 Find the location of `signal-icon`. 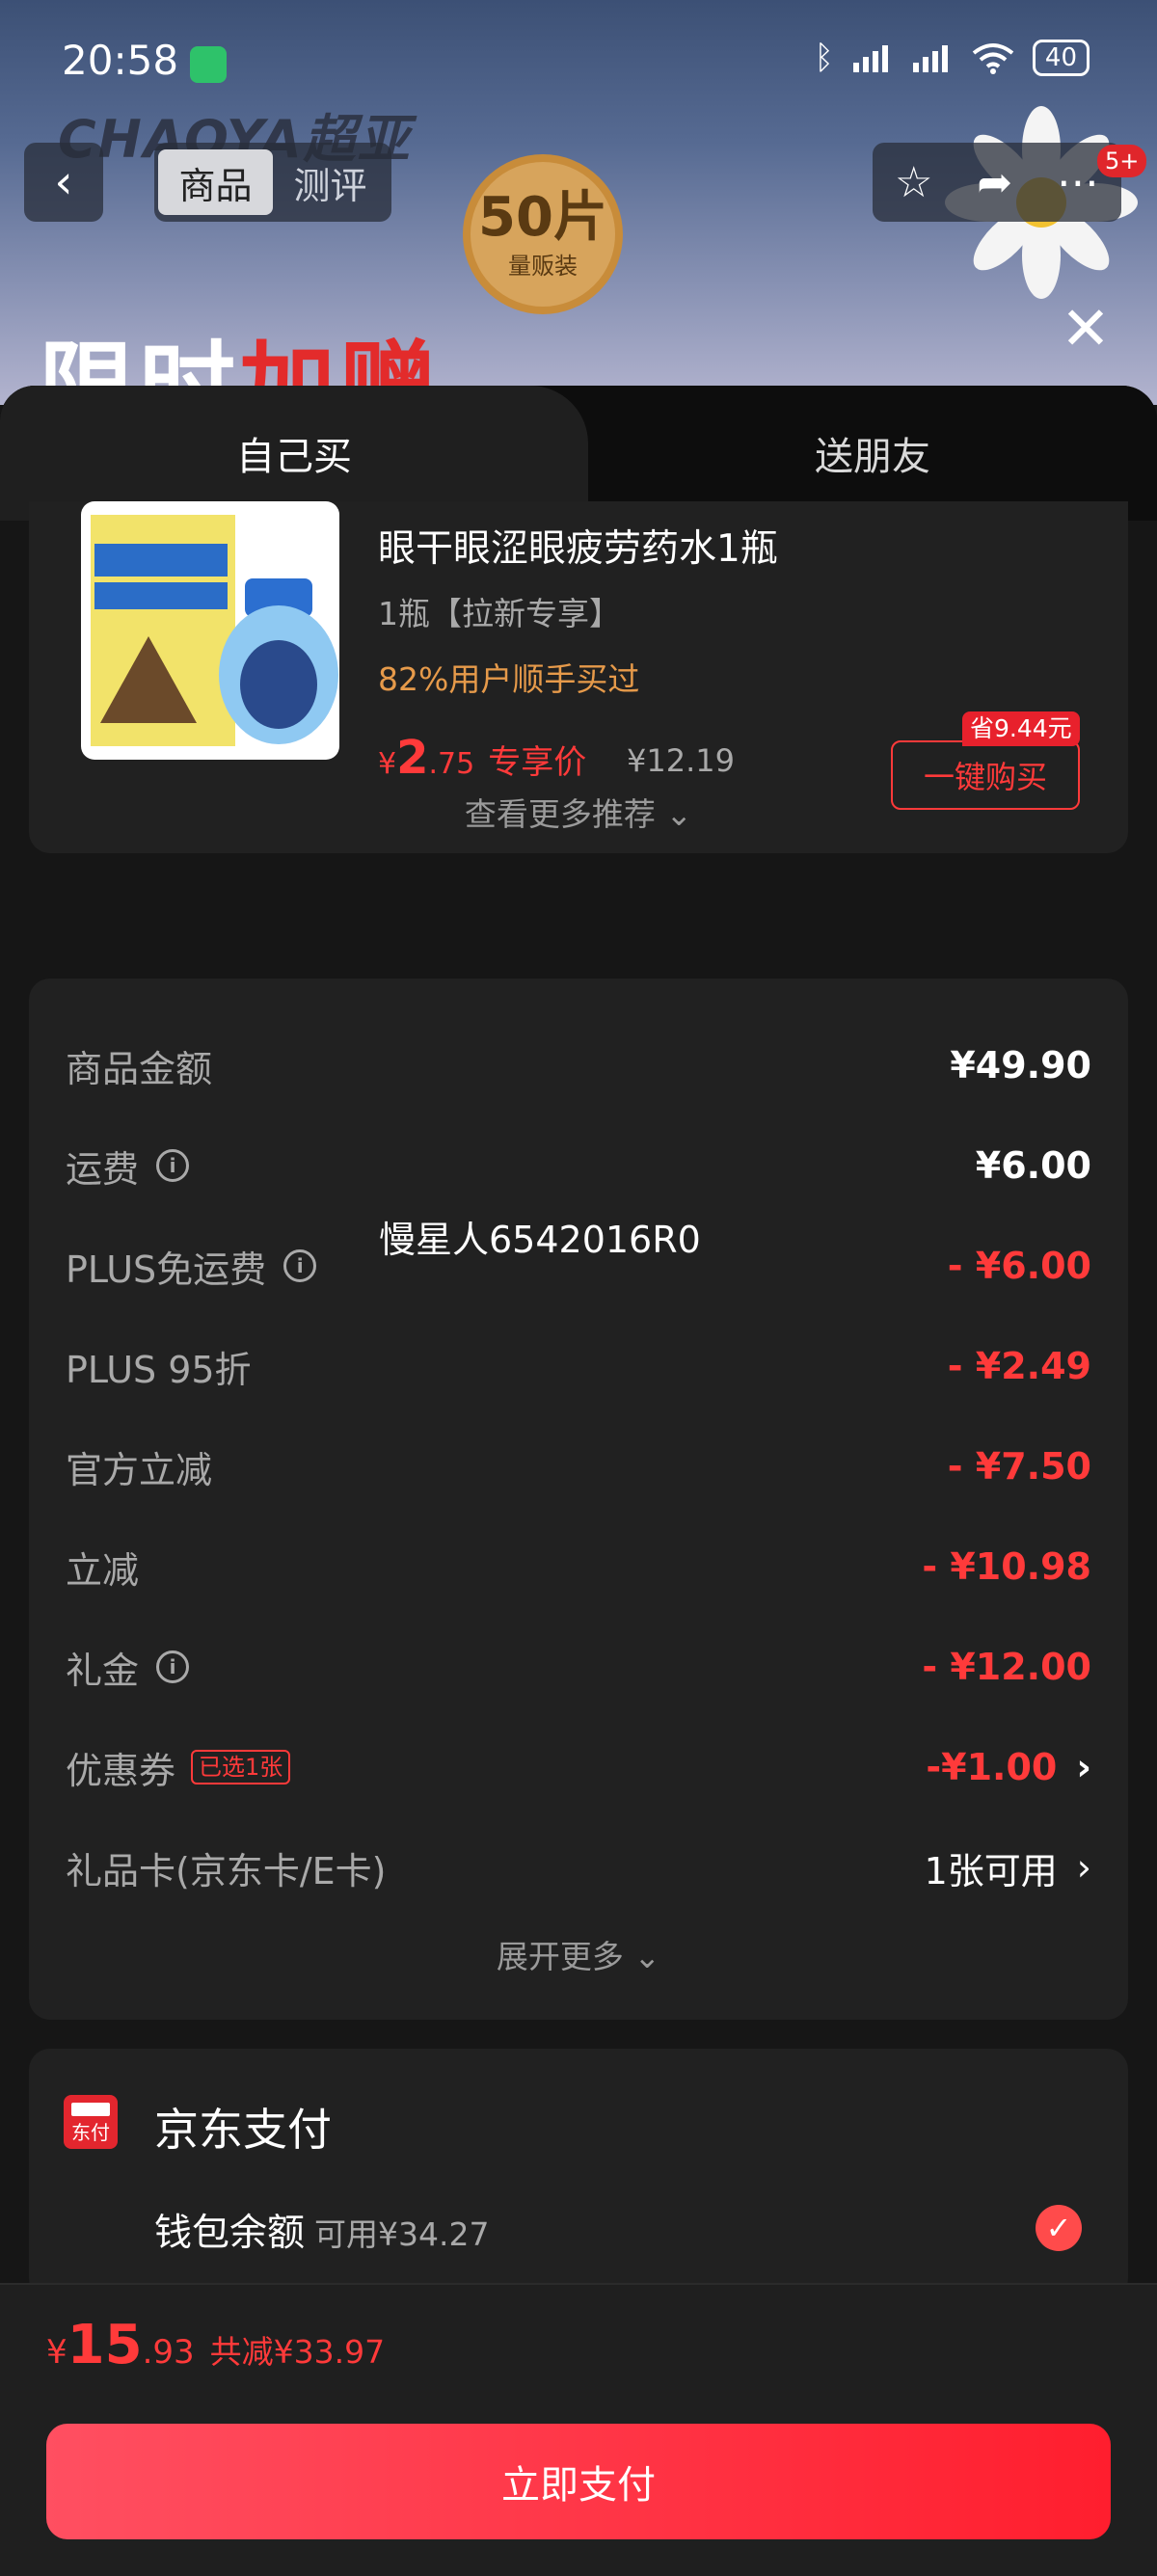

signal-icon is located at coordinates (870, 59).